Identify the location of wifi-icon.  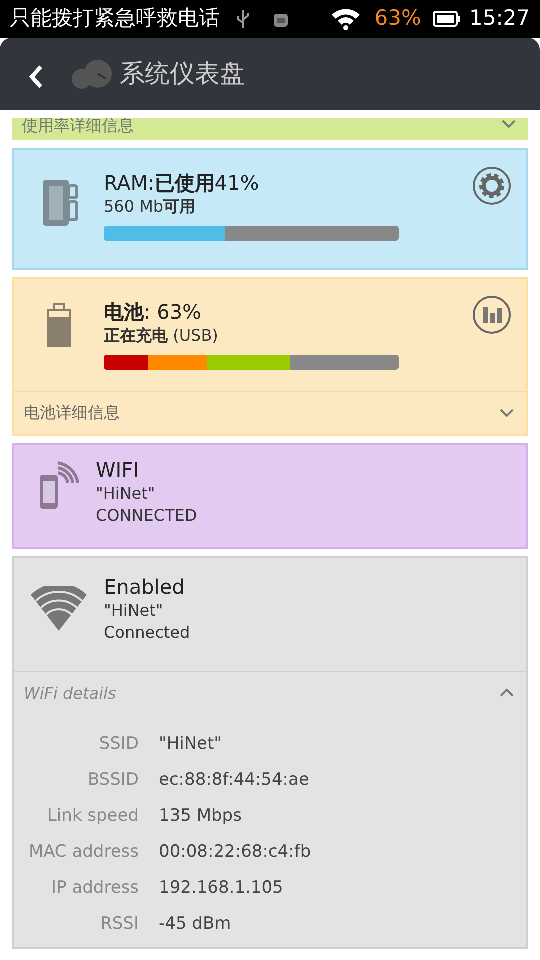
(345, 19).